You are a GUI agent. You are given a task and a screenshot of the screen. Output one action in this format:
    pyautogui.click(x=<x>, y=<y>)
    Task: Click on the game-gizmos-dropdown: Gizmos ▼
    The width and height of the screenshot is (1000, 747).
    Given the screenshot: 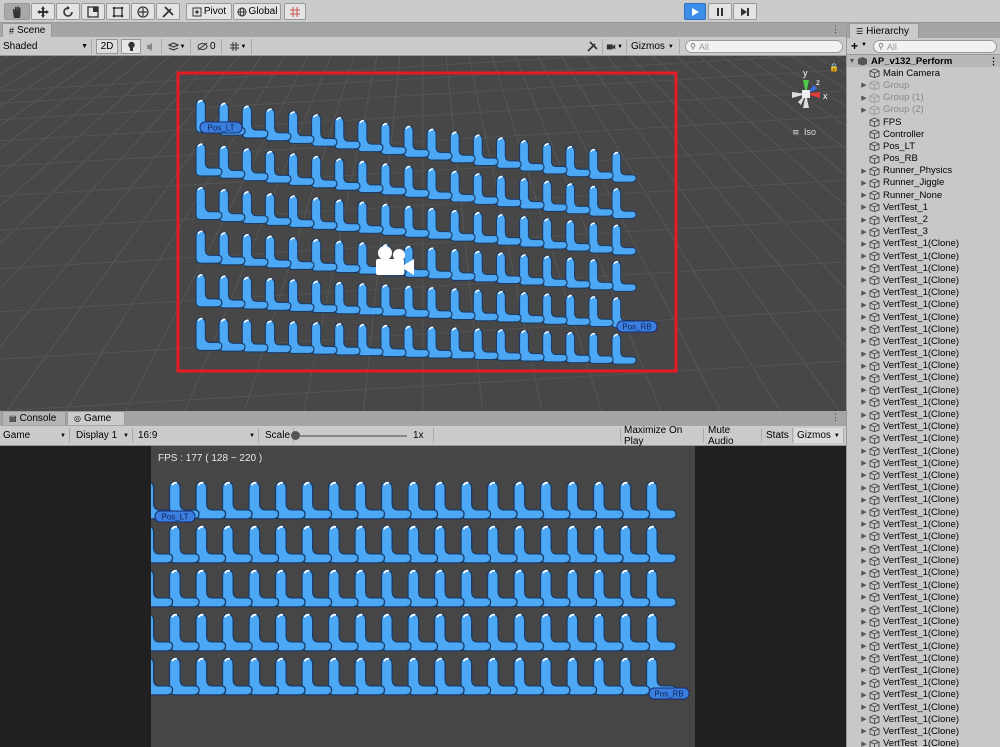 What is the action you would take?
    pyautogui.click(x=819, y=435)
    